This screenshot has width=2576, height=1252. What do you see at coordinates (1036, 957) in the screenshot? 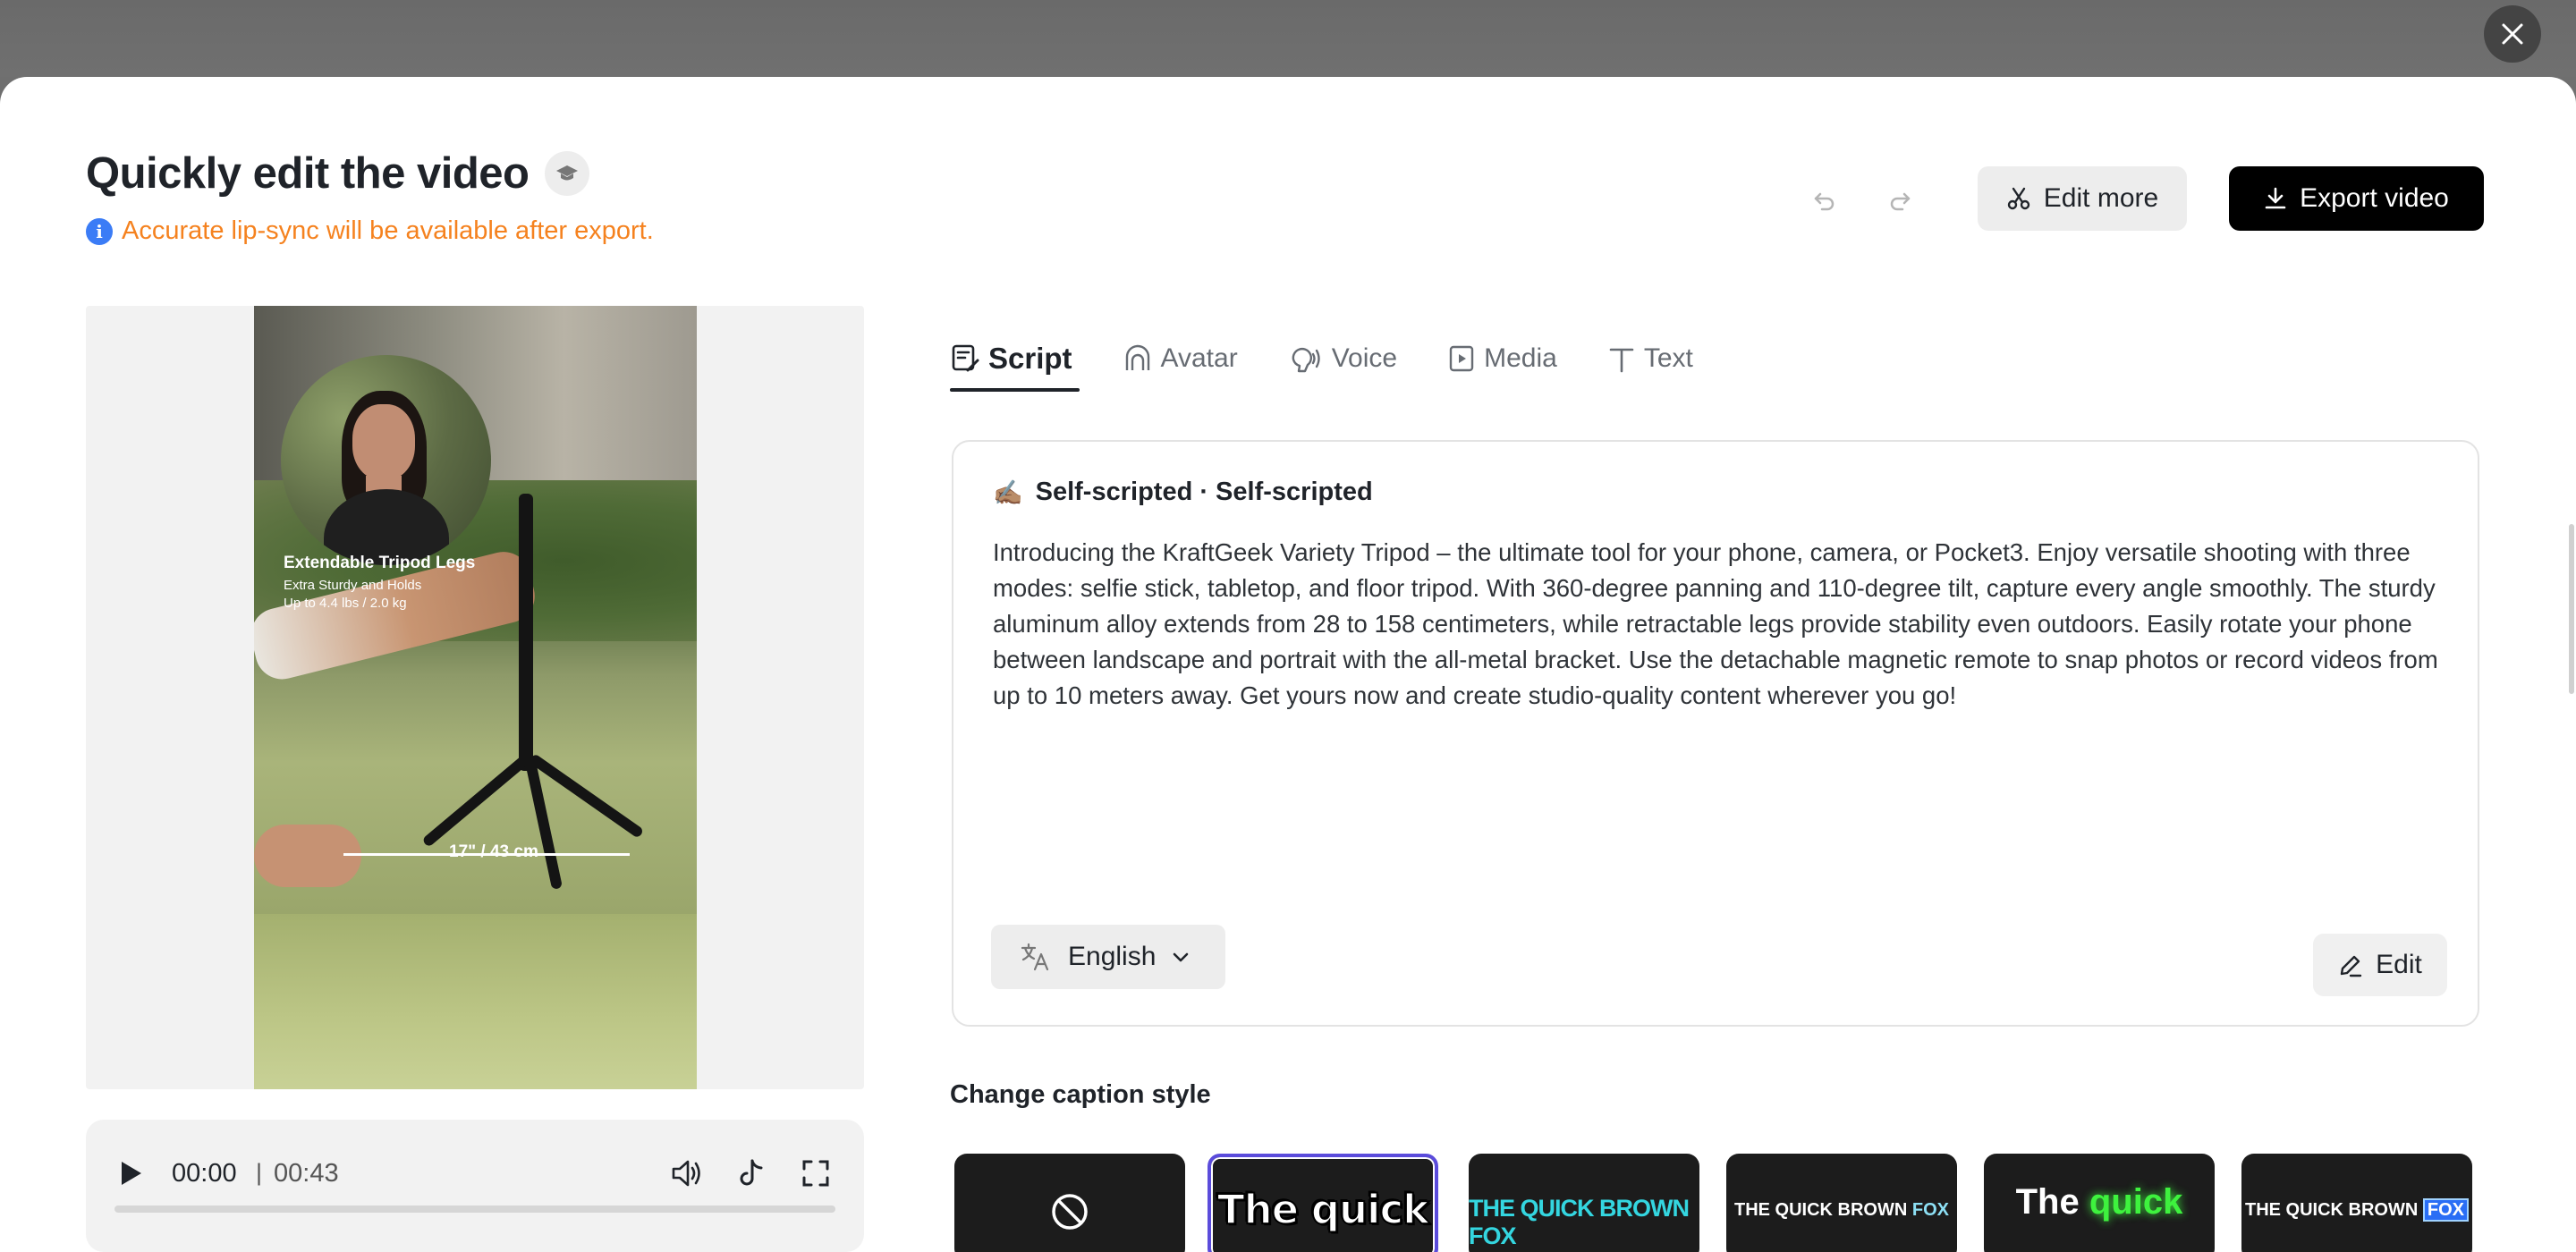
I see `translate-icon` at bounding box center [1036, 957].